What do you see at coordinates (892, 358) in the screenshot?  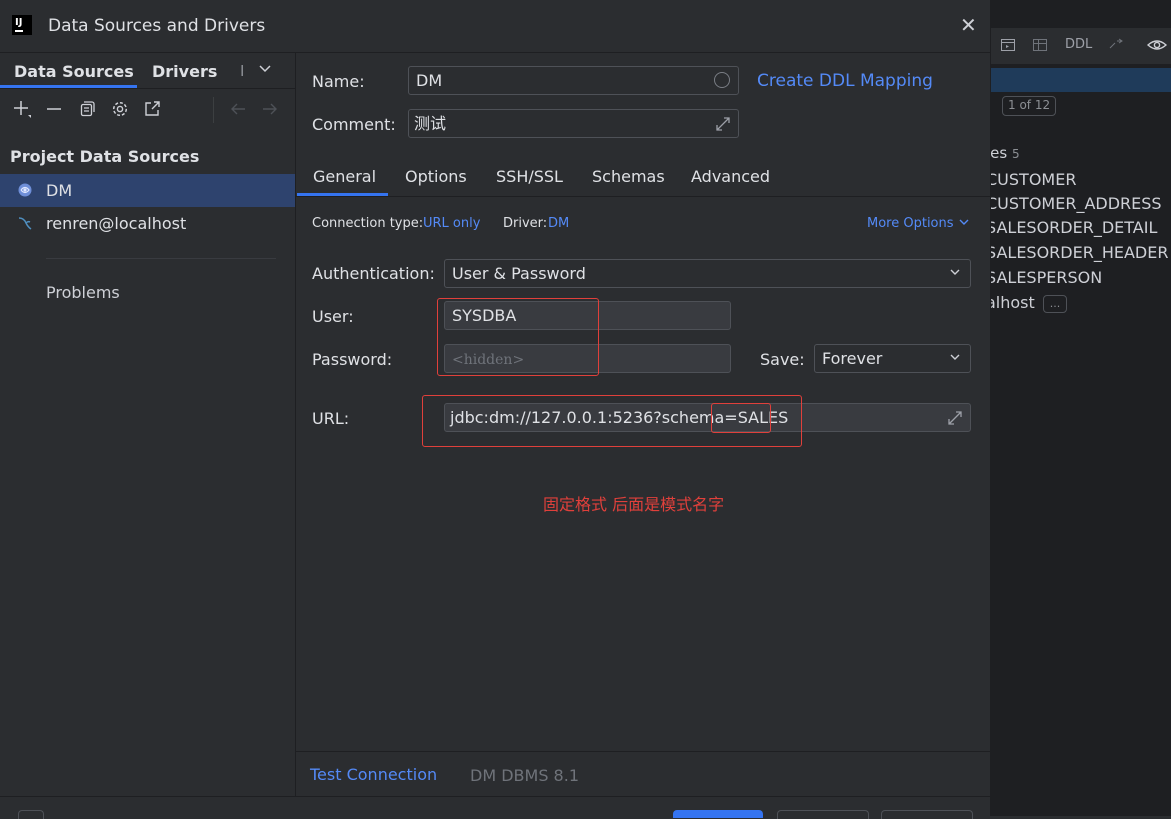 I see `save-select: Forever` at bounding box center [892, 358].